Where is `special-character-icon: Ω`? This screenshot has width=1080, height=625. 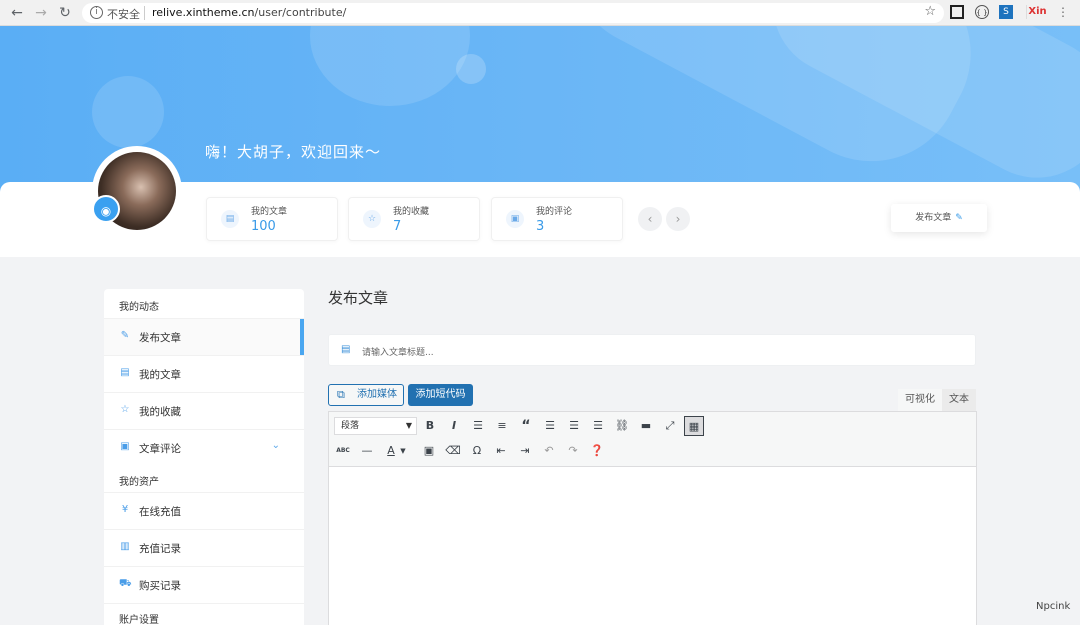
special-character-icon: Ω is located at coordinates (477, 451).